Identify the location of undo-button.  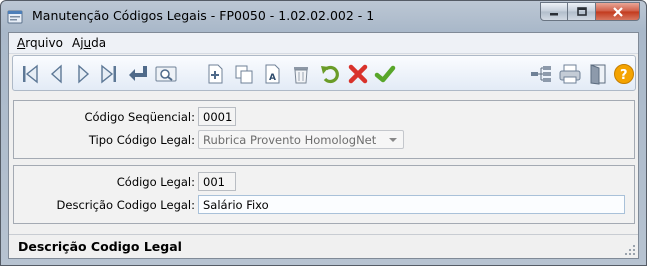
(330, 74).